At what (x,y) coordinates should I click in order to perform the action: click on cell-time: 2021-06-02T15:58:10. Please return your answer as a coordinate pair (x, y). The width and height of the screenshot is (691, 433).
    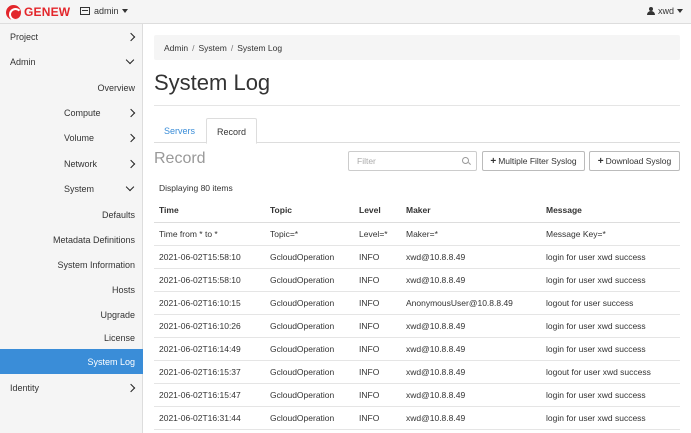
    Looking at the image, I should click on (209, 257).